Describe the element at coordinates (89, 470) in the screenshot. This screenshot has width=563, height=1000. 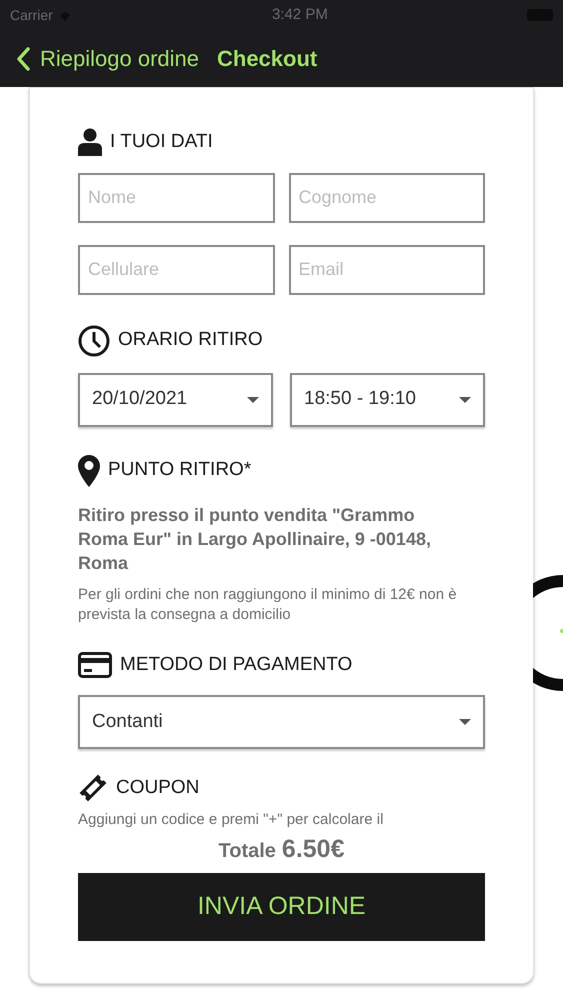
I see `location-pin-icon` at that location.